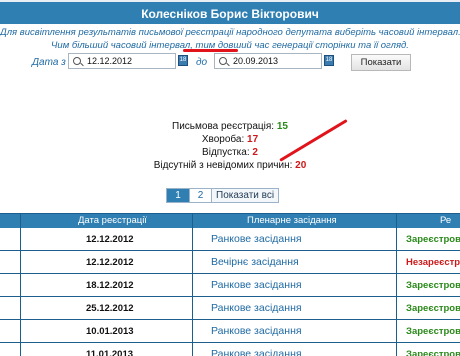 This screenshot has width=460, height=356. I want to click on table-row: 12.12.2012 Вечірнє засідання Незареєстров, so click(230, 262).